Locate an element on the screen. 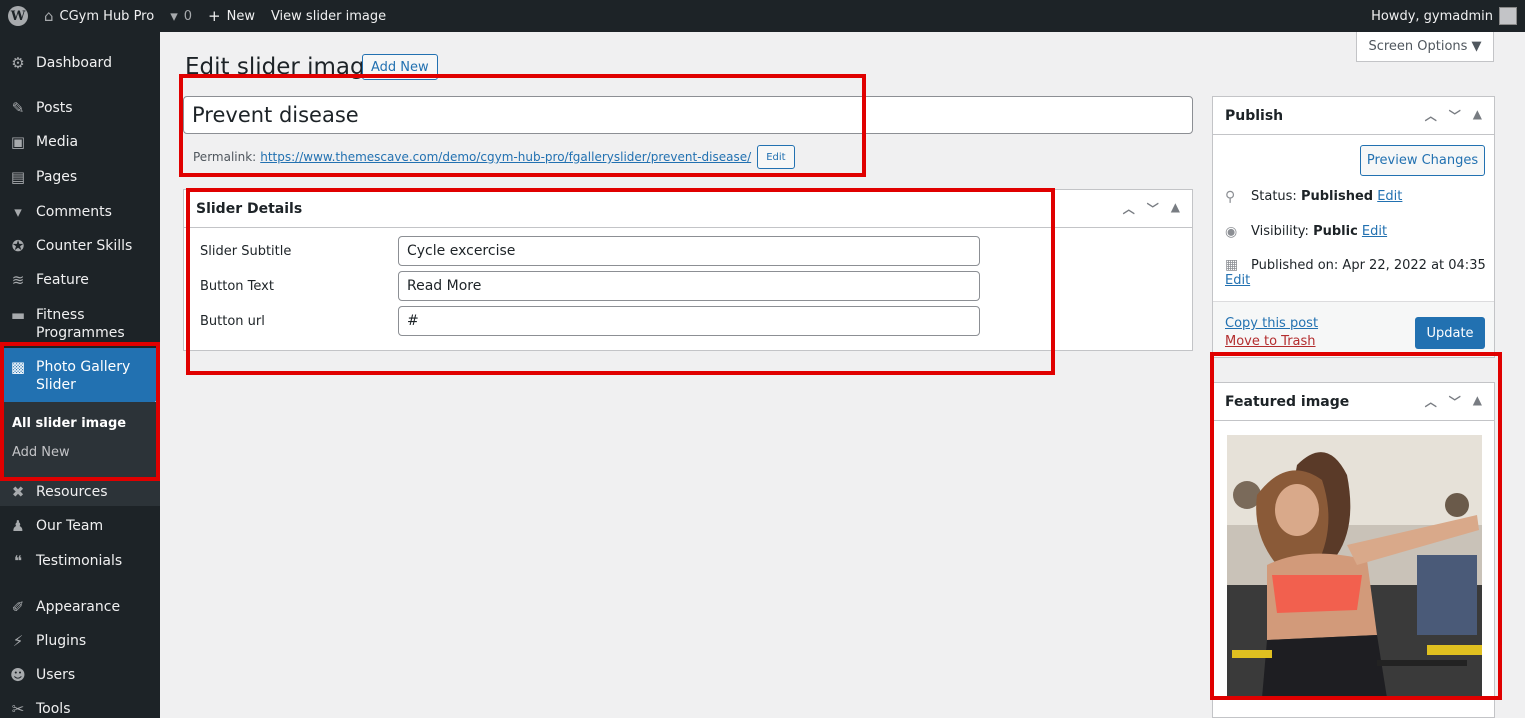 This screenshot has height=718, width=1525. media-icon: ▣ is located at coordinates (18, 142).